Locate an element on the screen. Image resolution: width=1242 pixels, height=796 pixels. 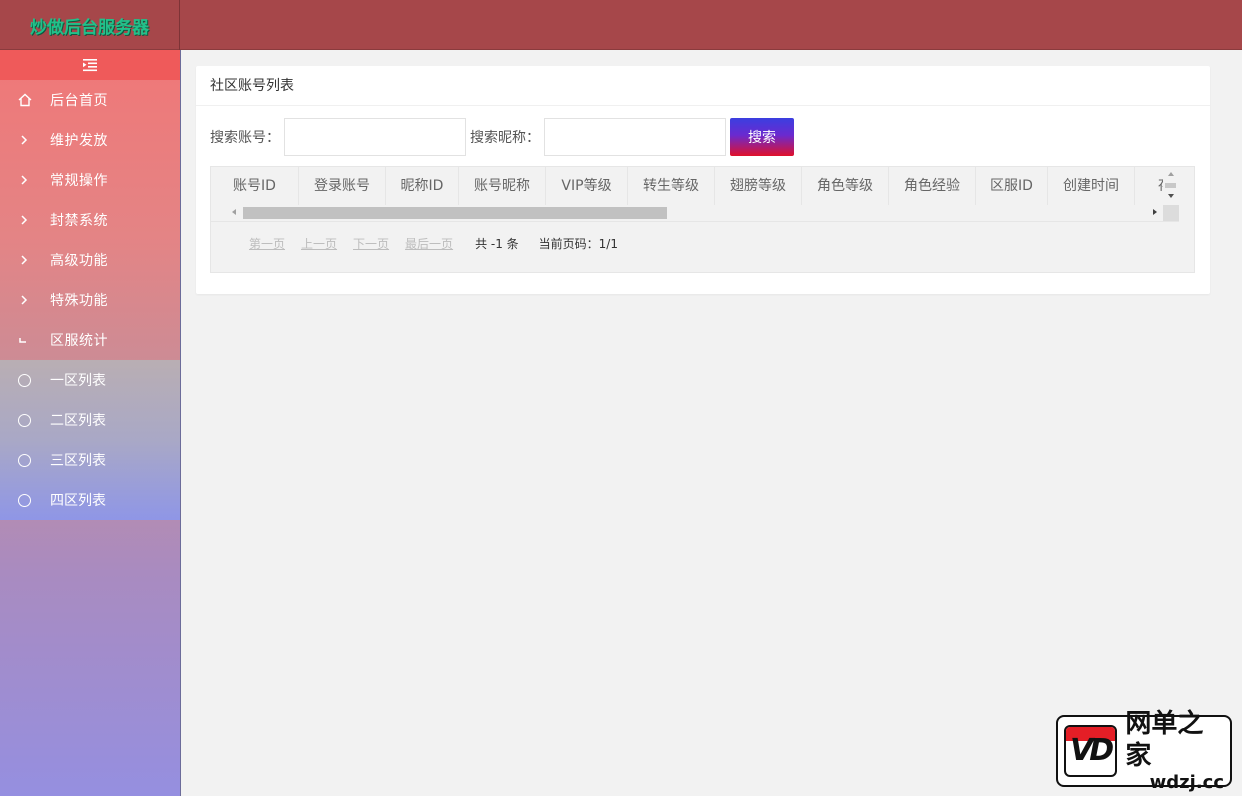
column-header: 角色经验 is located at coordinates (932, 186).